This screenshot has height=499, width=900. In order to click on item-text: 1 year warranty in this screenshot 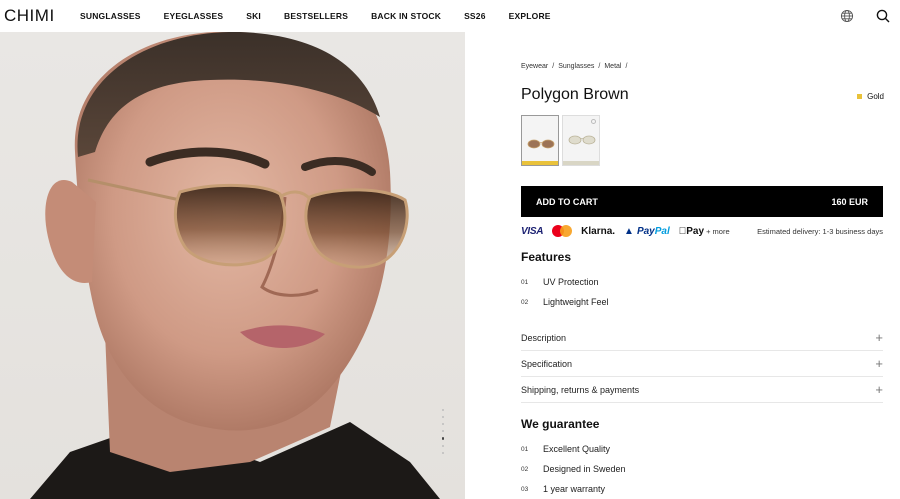, I will do `click(574, 489)`.